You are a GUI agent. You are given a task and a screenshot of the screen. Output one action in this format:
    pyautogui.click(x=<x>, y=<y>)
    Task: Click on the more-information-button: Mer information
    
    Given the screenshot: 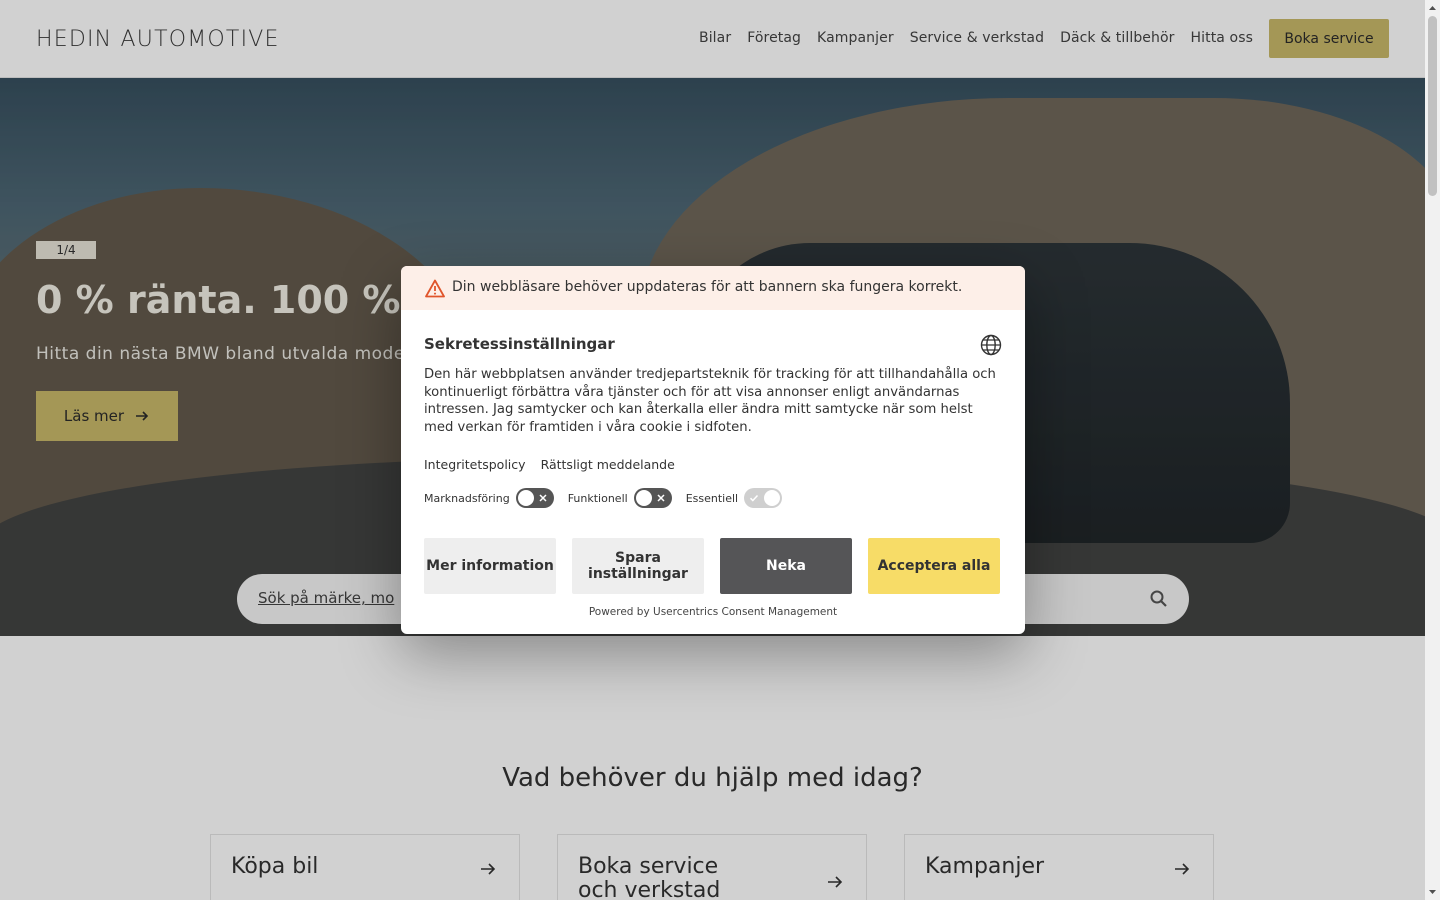 What is the action you would take?
    pyautogui.click(x=490, y=566)
    